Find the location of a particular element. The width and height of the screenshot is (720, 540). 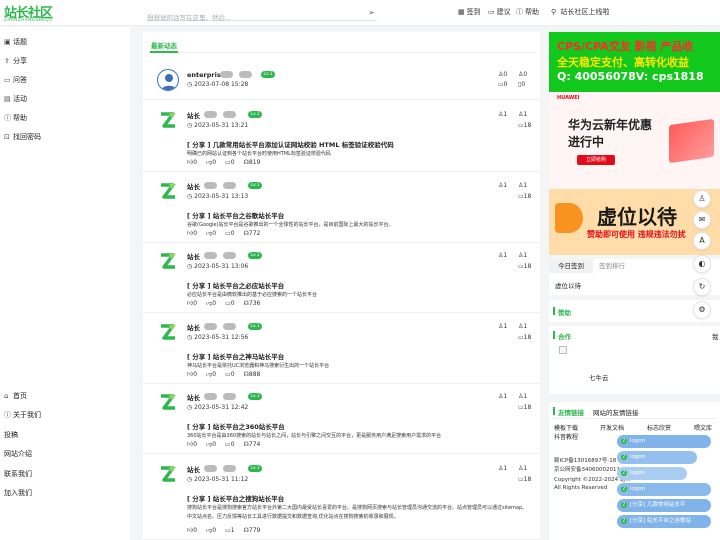

help-link: ⓘ 帮助 is located at coordinates (527, 12).